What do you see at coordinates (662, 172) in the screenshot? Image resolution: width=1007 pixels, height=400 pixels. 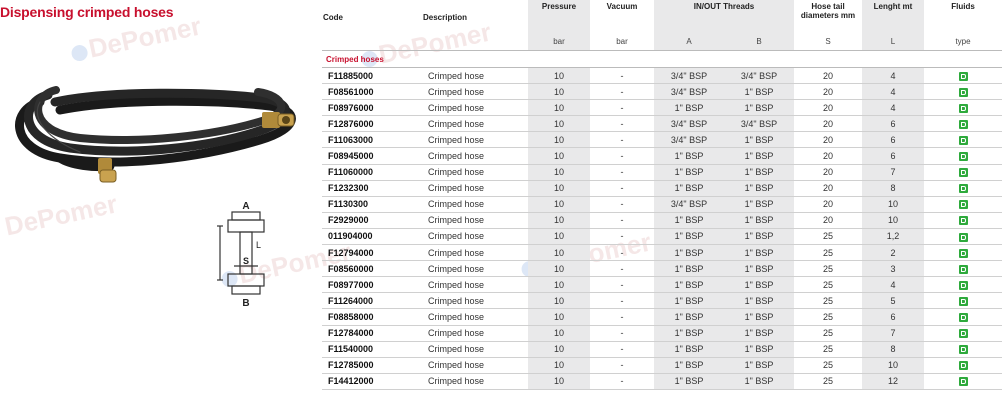 I see `table-row: F11060000 Crimped hose 10-1" BSP 1" BSP 20 7` at bounding box center [662, 172].